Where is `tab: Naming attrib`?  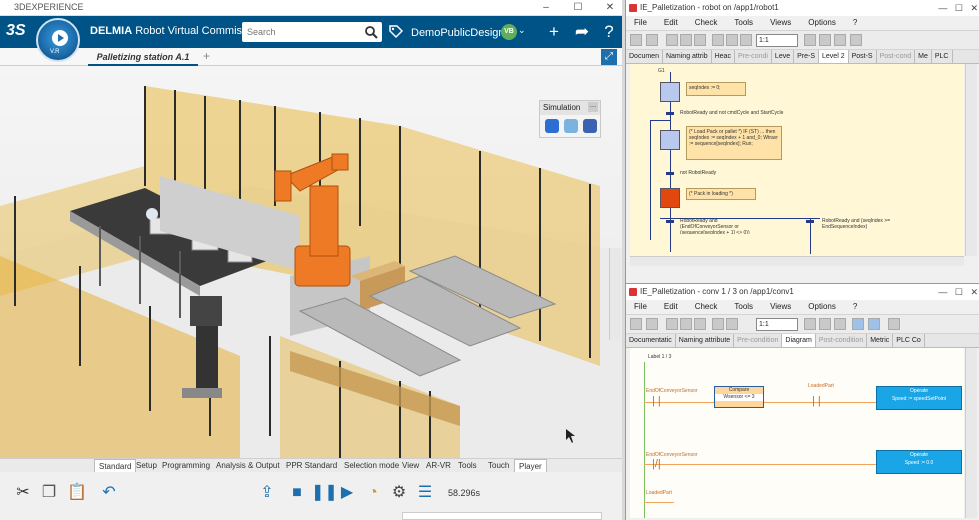
tab: Naming attrib is located at coordinates (687, 56).